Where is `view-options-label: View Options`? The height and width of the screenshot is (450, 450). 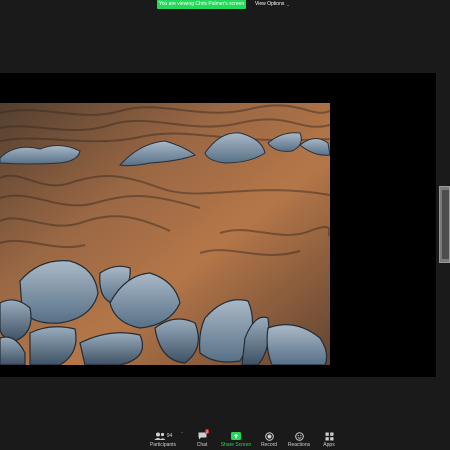
view-options-label: View Options is located at coordinates (270, 4).